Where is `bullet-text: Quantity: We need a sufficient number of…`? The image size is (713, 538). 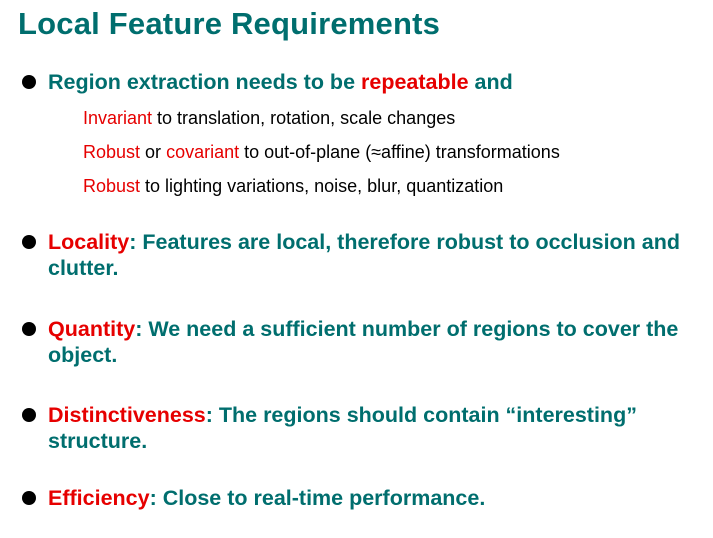 bullet-text: Quantity: We need a sufficient number of… is located at coordinates (370, 342).